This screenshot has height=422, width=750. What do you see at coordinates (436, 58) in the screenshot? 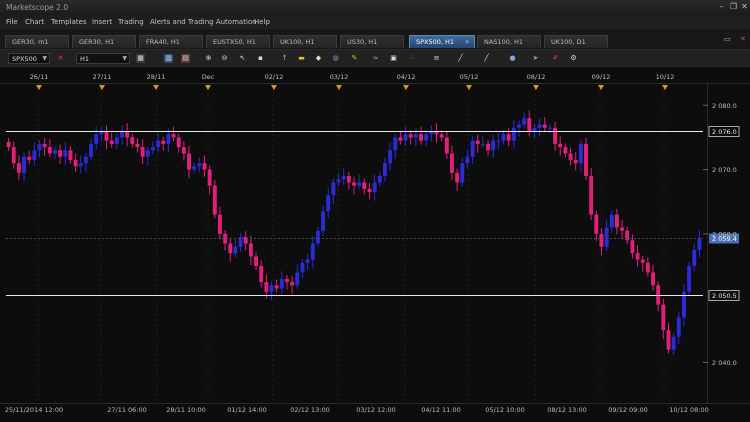
I see `fibonacci-icon: ≡` at bounding box center [436, 58].